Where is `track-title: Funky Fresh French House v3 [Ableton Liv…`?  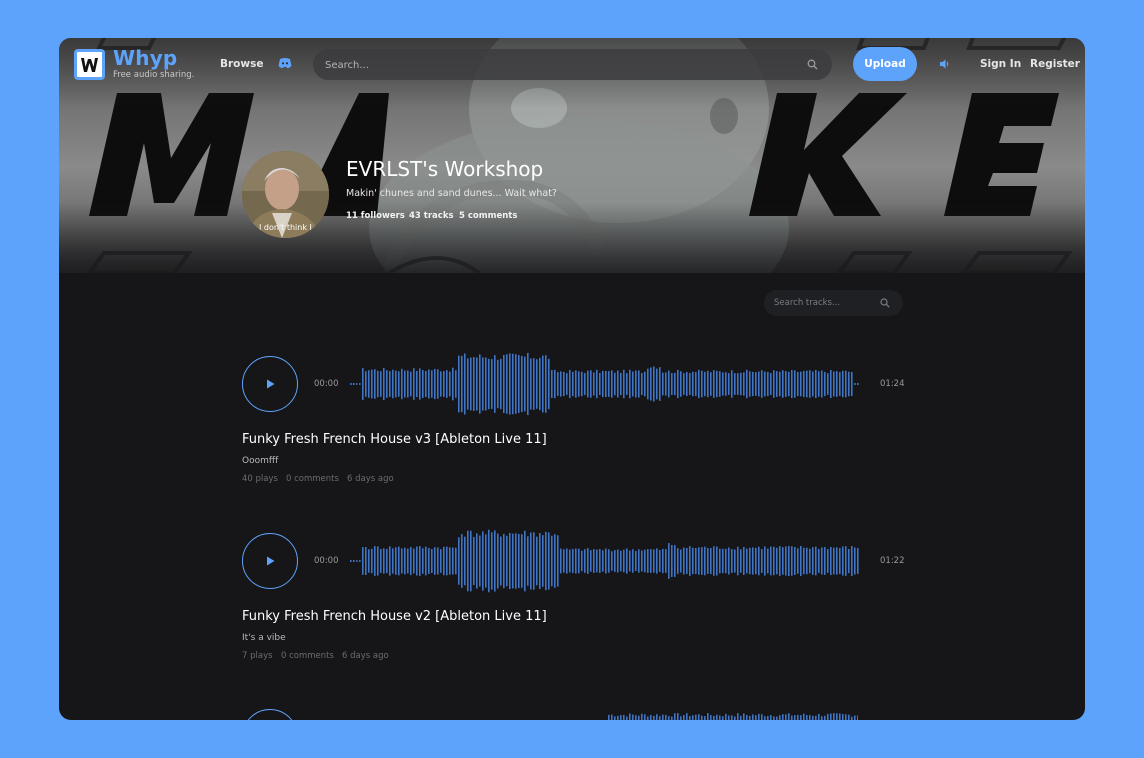
track-title: Funky Fresh French House v3 [Ableton Liv… is located at coordinates (394, 439).